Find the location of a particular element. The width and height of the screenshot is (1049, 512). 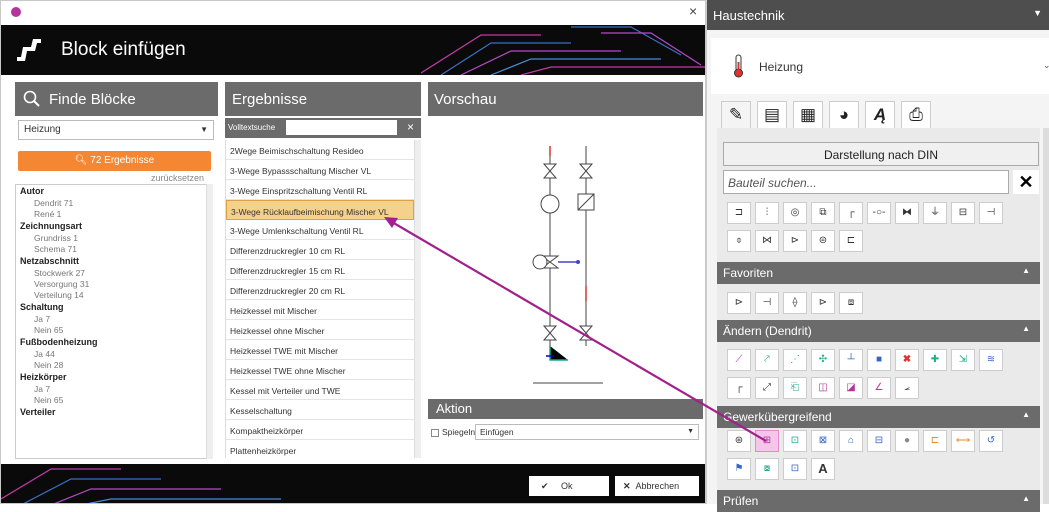

edit-diagonal-icon: ⤢ is located at coordinates (767, 388).